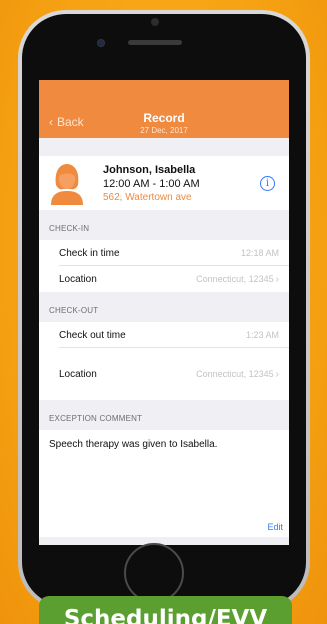  I want to click on check-out-time-value: 1:23 AM, so click(262, 335).